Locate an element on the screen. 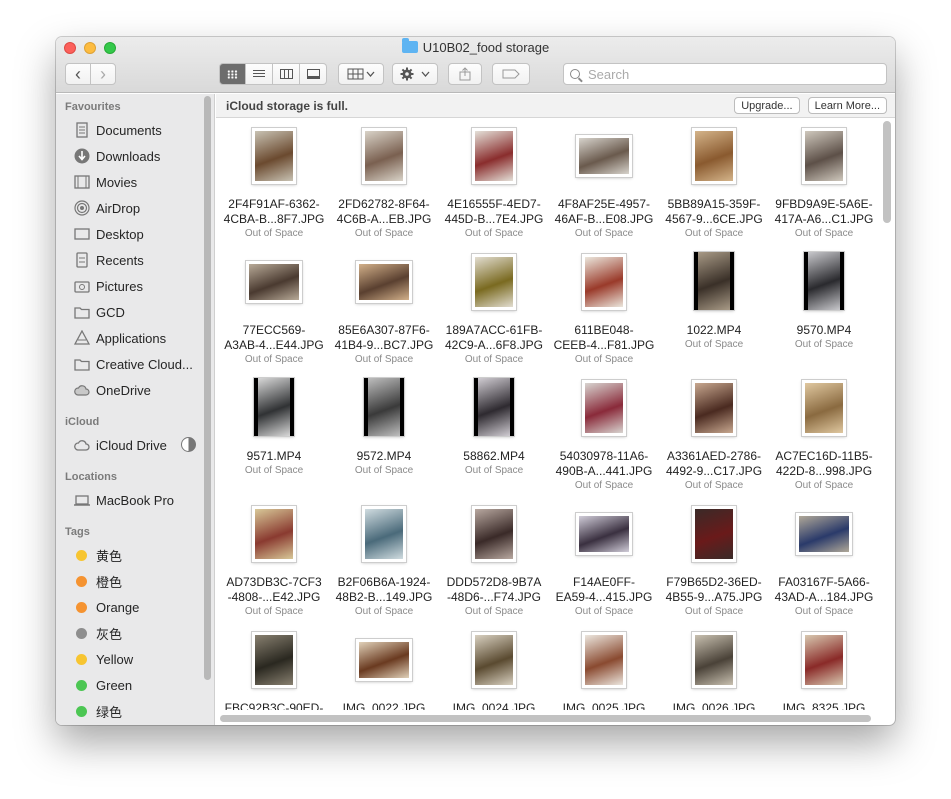 The image size is (951, 799). file-name: B2F06B6A-1924- is located at coordinates (384, 582).